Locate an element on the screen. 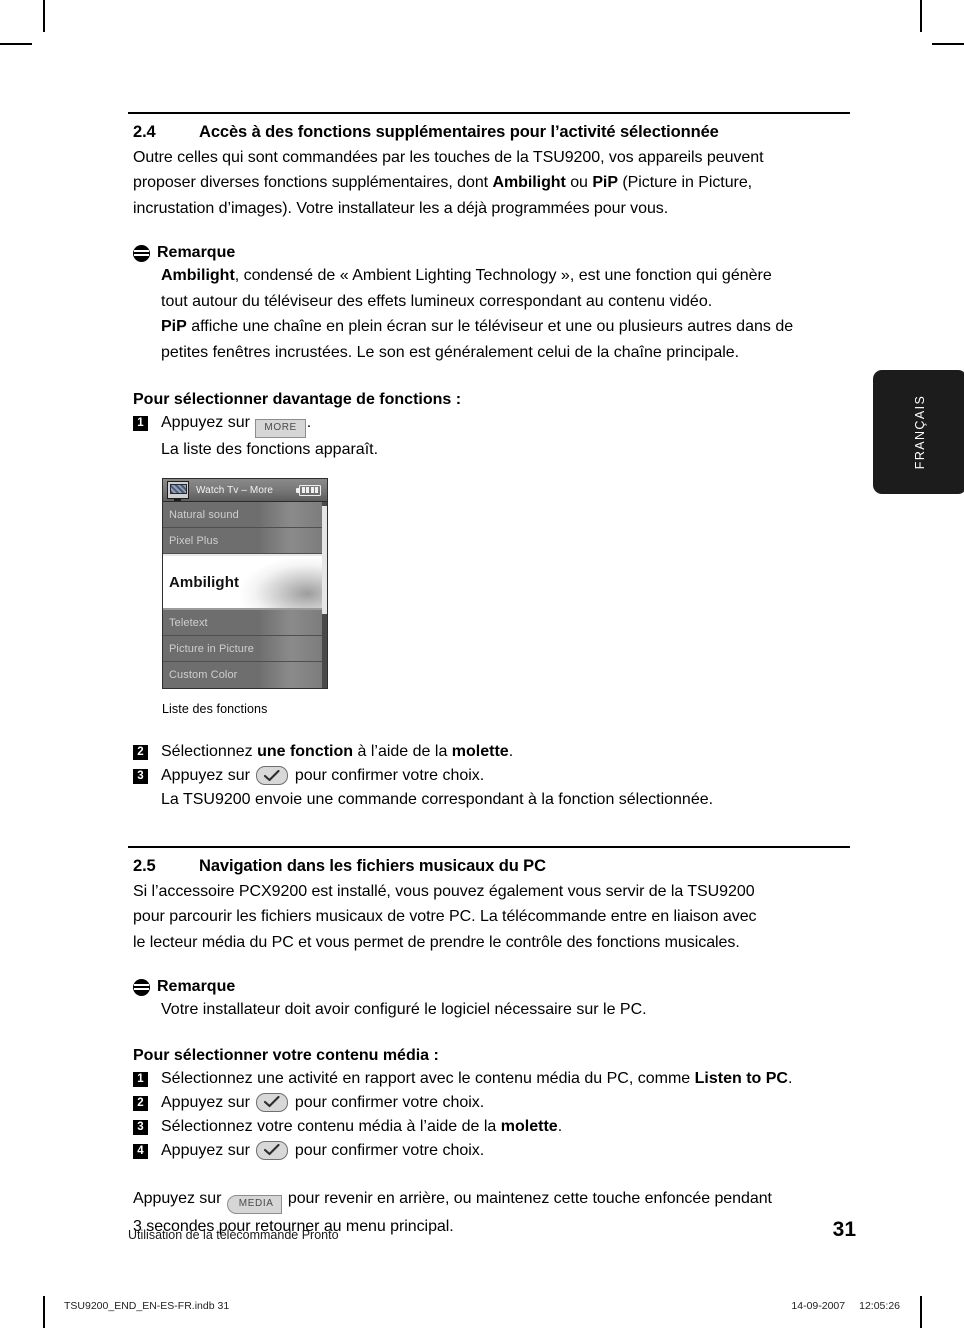  list-item: Pixel Plus is located at coordinates (245, 541).